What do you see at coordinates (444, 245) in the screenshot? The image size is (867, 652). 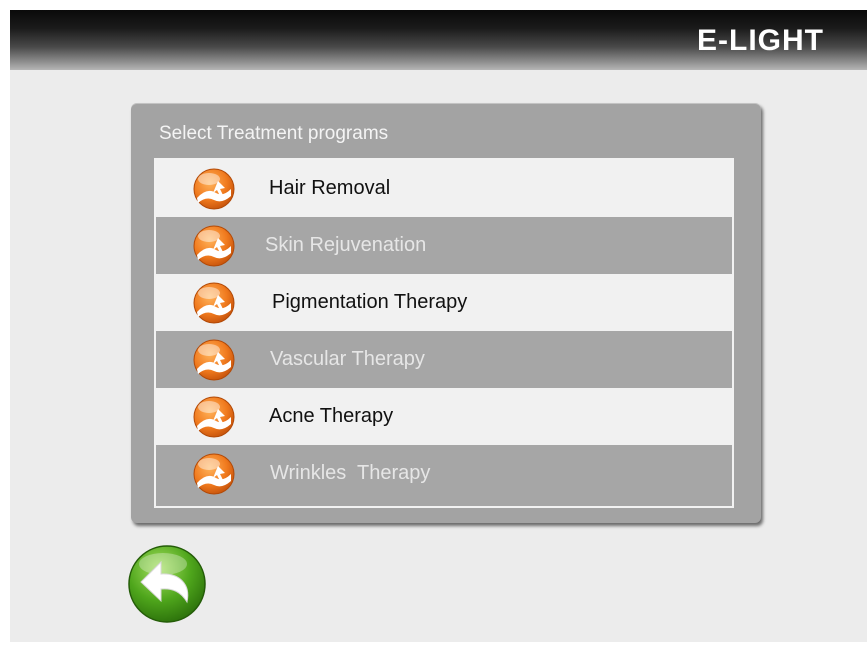 I see `treatment-item-skin-rejuvenation: Skin Rejuvenation` at bounding box center [444, 245].